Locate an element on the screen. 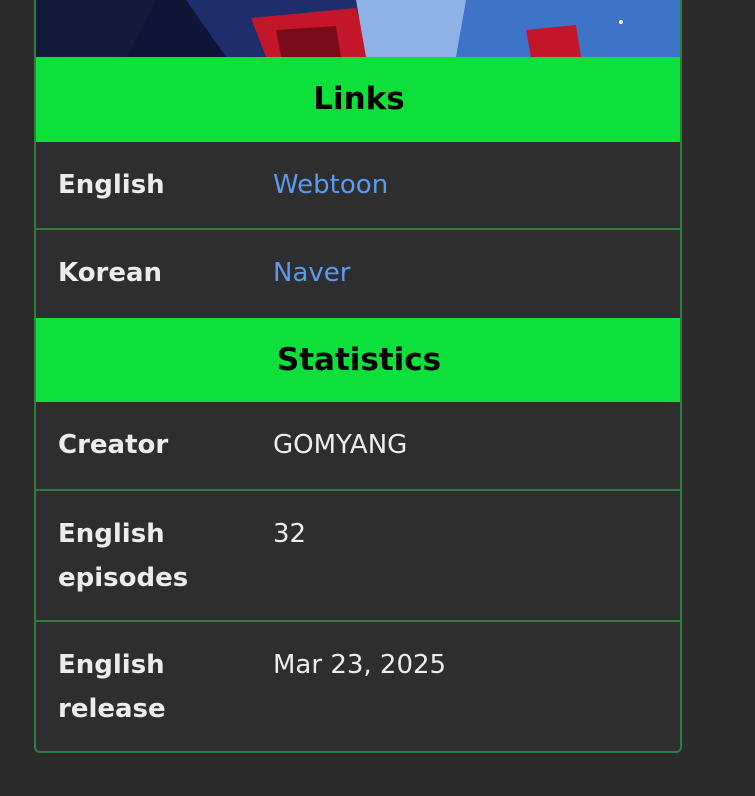 The width and height of the screenshot is (755, 796). links-row-korean: Korean Naver is located at coordinates (358, 274).